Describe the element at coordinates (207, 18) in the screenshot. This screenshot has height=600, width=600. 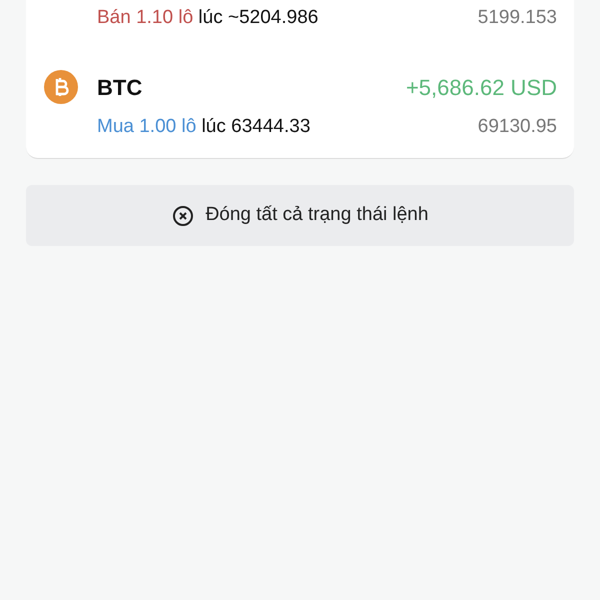
I see `order-detail: Bán 1.10 lô lúc ~5204.986` at that location.